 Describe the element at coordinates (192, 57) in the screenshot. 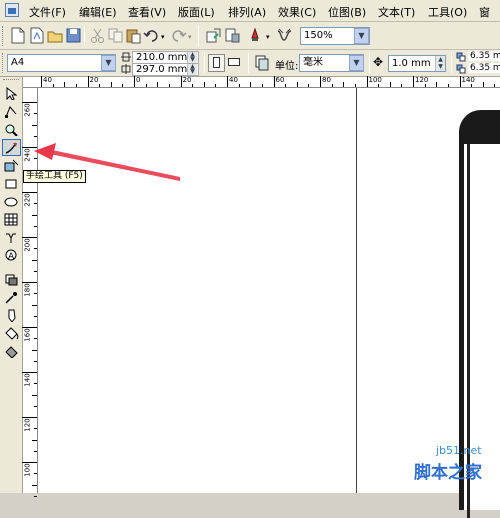

I see `page-width-spinner: ▲ ▼` at that location.